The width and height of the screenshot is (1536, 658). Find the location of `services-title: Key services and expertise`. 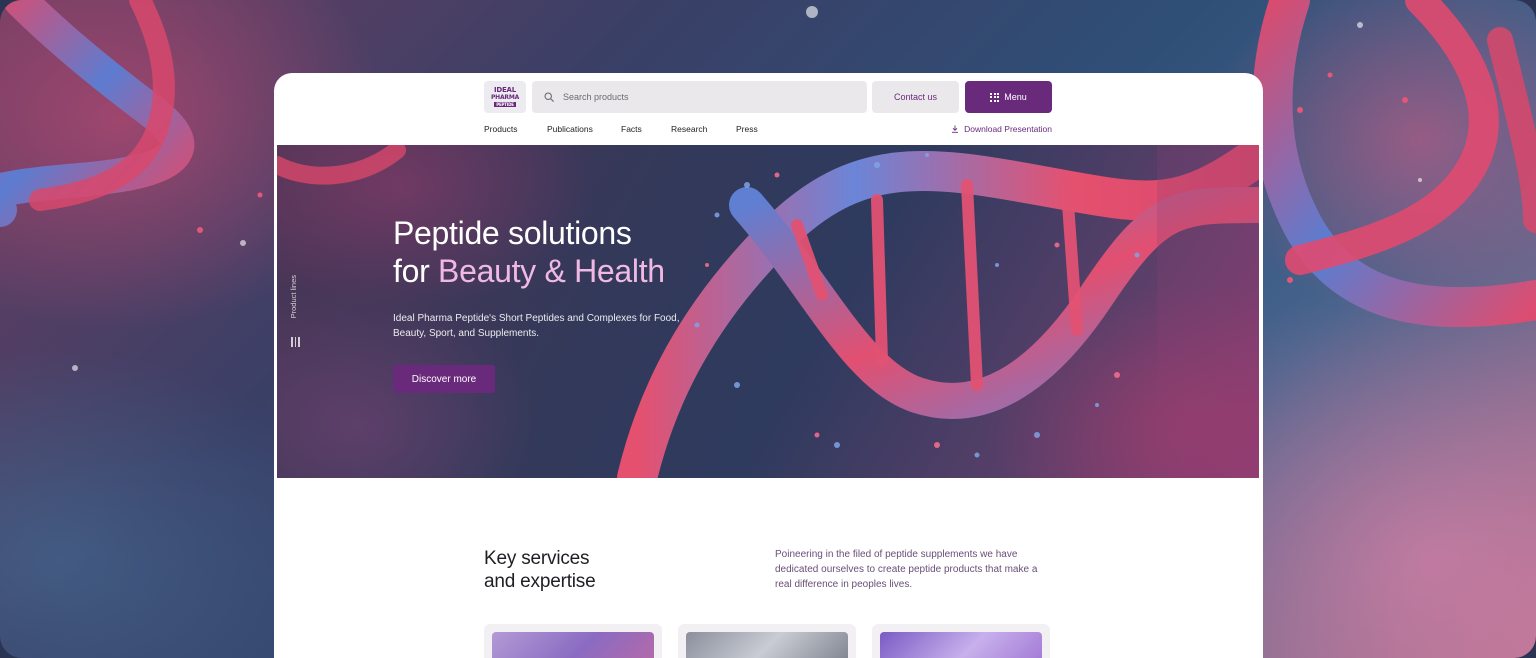

services-title: Key services and expertise is located at coordinates (540, 570).